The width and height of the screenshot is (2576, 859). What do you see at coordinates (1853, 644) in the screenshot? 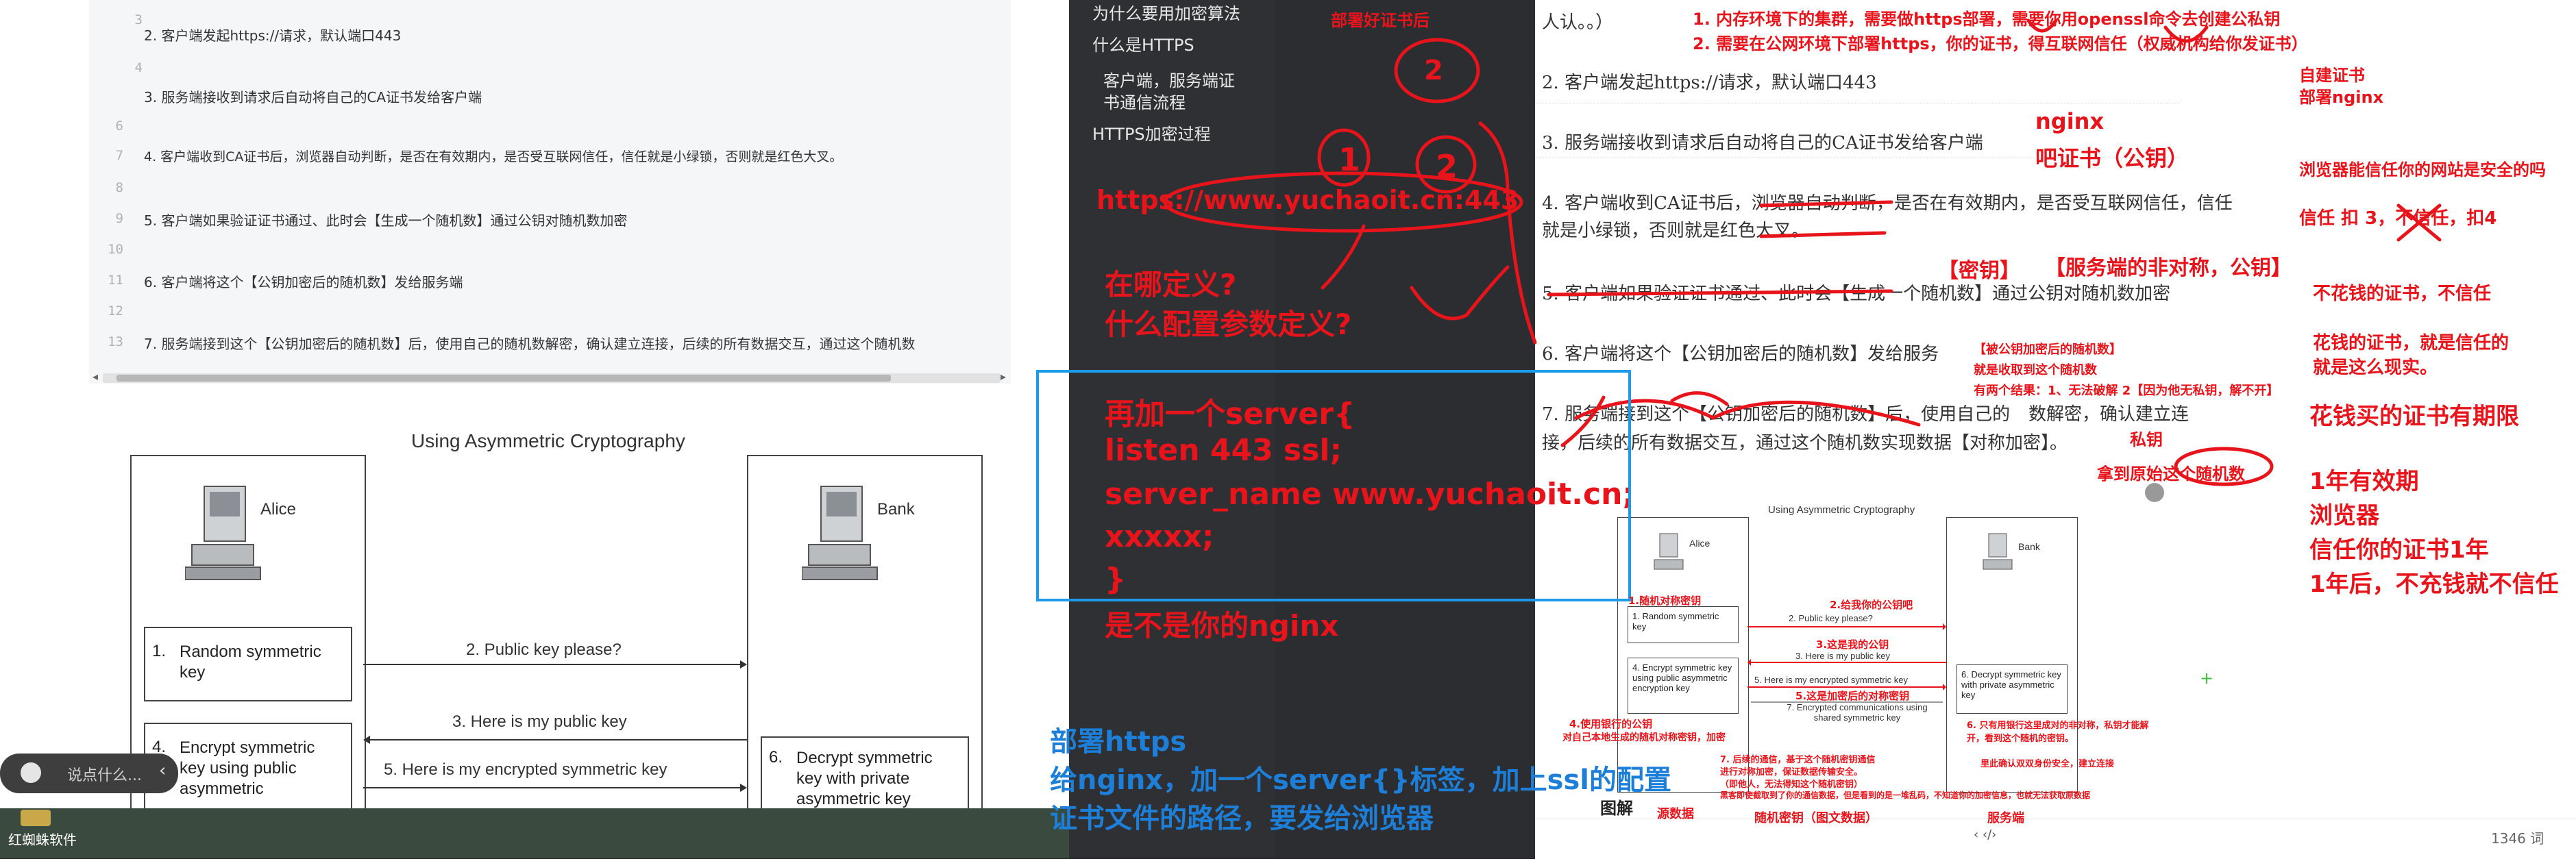
I see `annotation: 3.这是我的公钥` at bounding box center [1853, 644].